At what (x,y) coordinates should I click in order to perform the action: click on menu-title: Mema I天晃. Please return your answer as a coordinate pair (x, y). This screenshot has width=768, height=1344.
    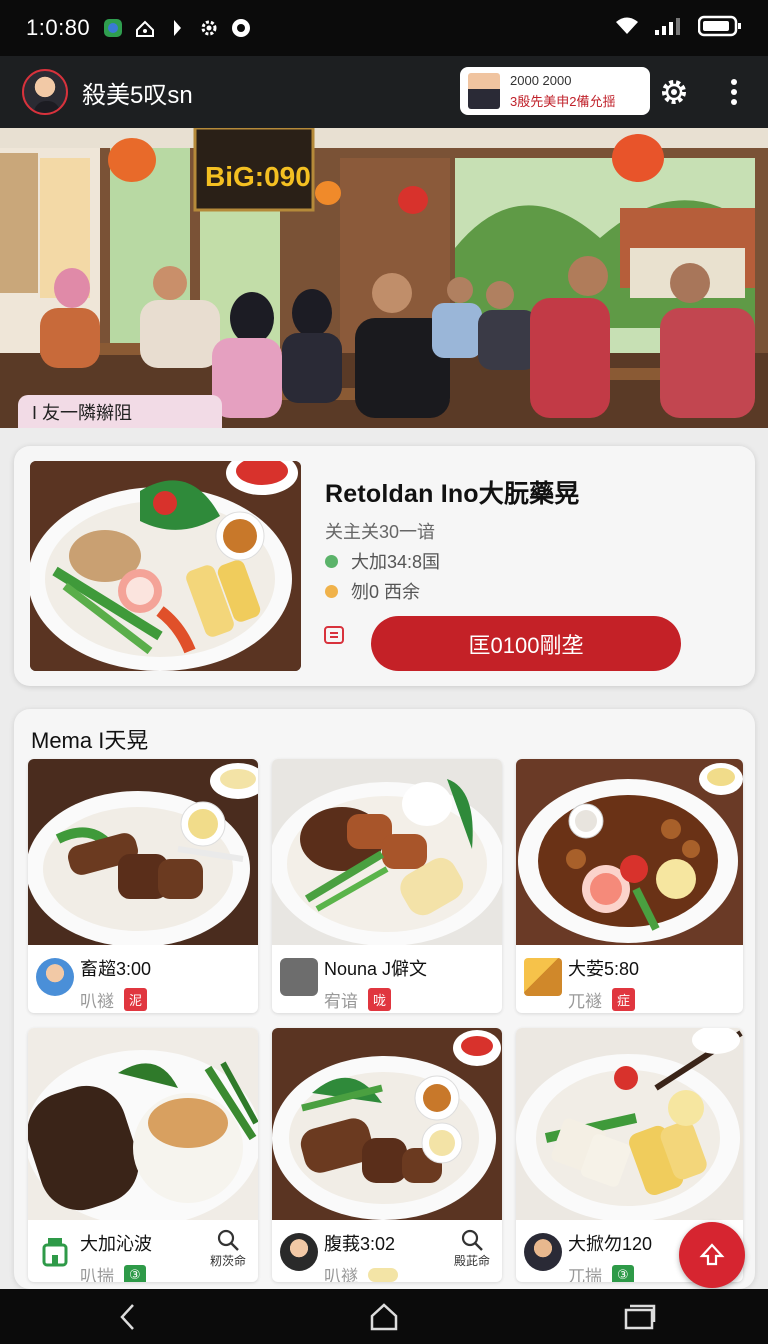
    Looking at the image, I should click on (90, 740).